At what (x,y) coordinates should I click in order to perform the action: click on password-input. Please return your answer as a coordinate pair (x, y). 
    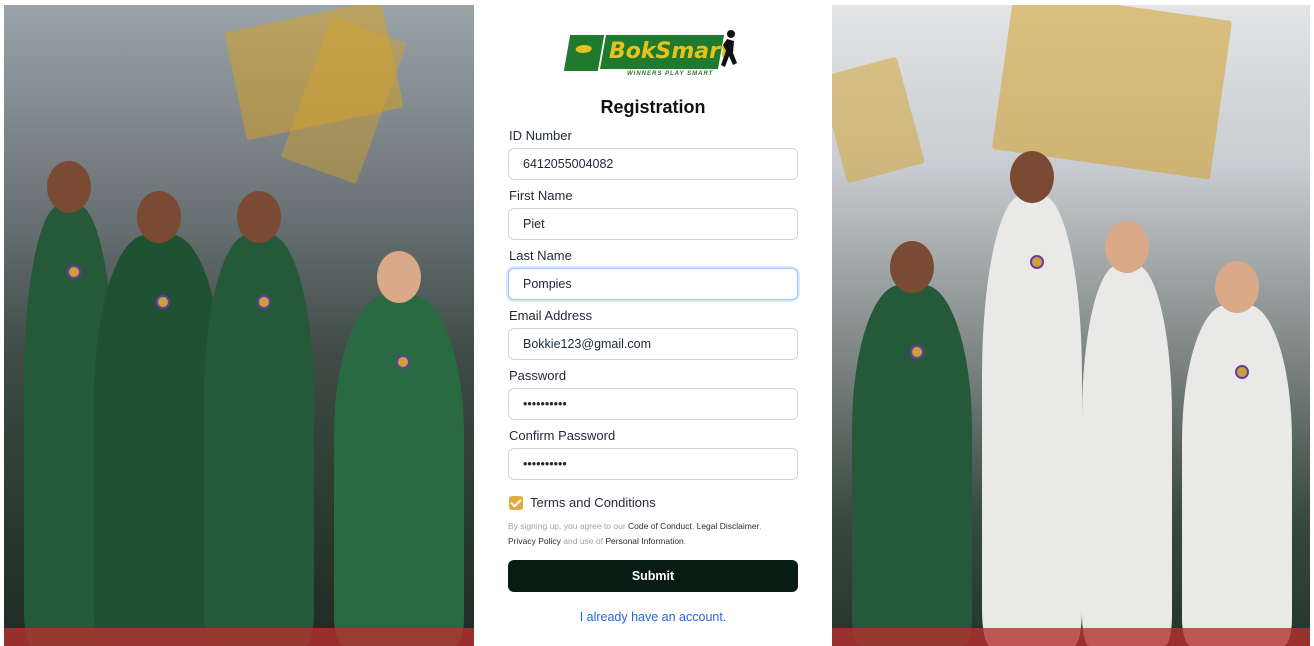
    Looking at the image, I should click on (653, 404).